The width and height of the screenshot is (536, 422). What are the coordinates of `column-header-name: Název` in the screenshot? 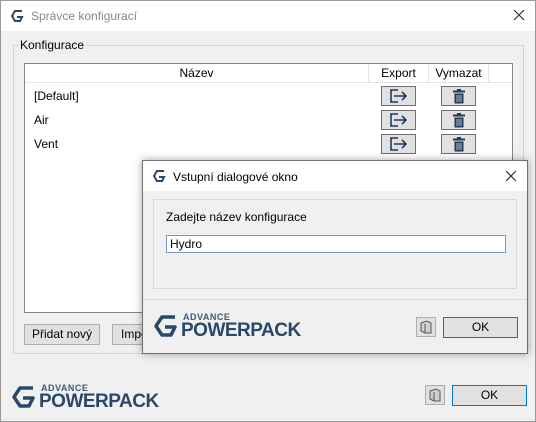 It's located at (197, 73).